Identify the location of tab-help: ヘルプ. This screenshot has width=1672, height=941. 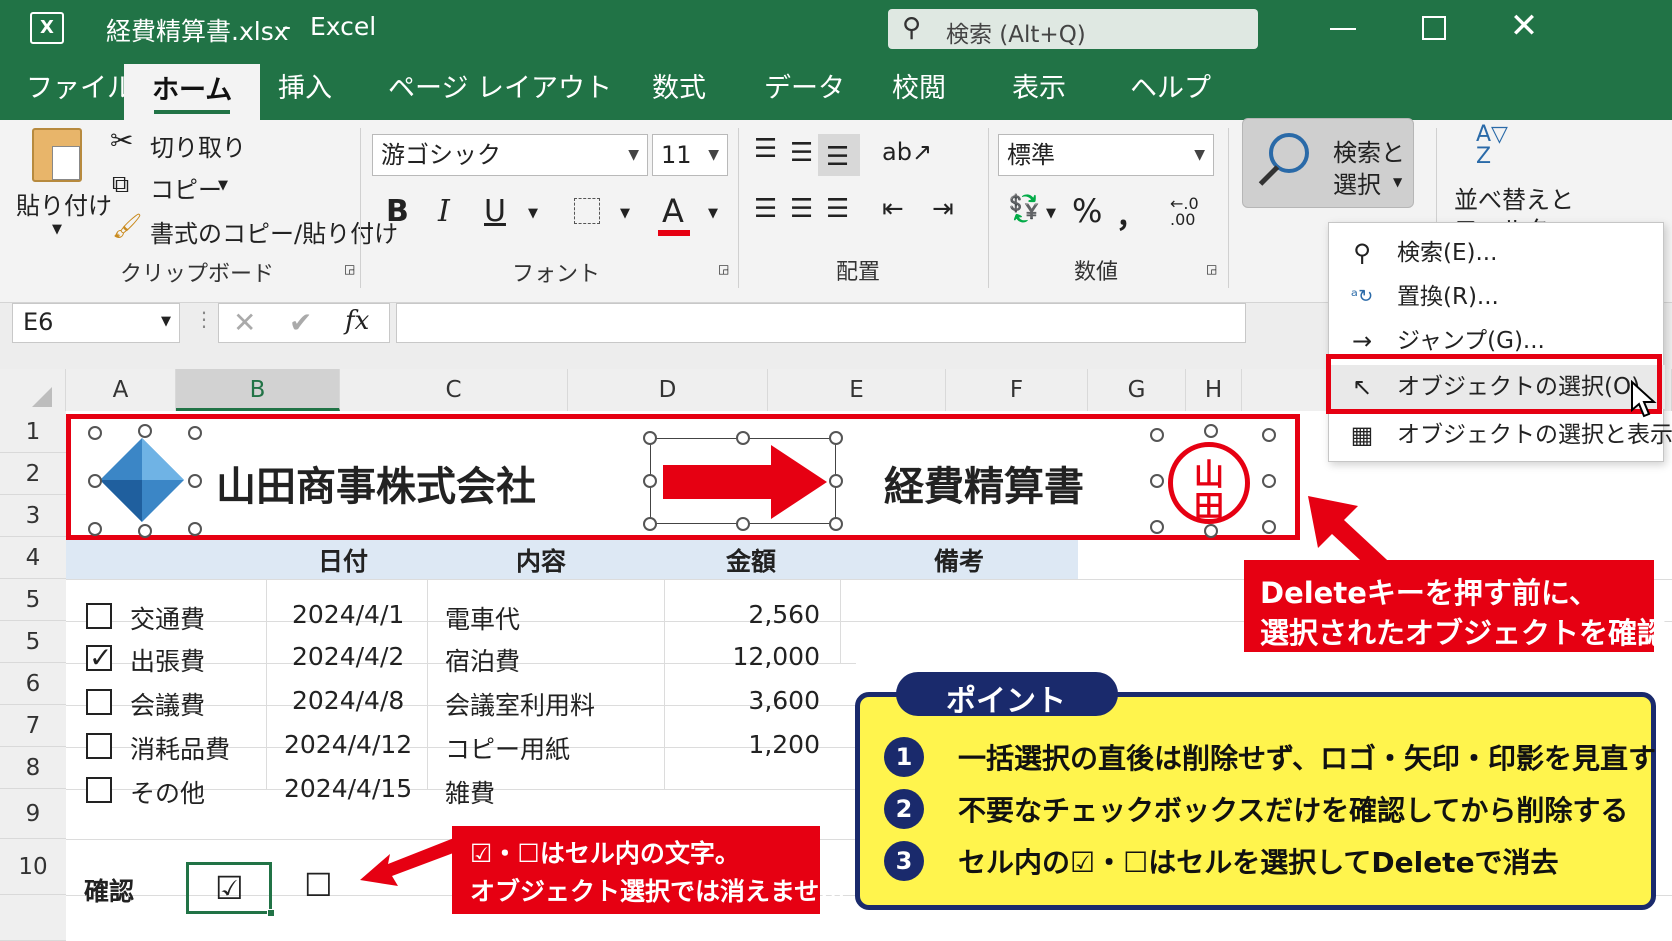
(1170, 89).